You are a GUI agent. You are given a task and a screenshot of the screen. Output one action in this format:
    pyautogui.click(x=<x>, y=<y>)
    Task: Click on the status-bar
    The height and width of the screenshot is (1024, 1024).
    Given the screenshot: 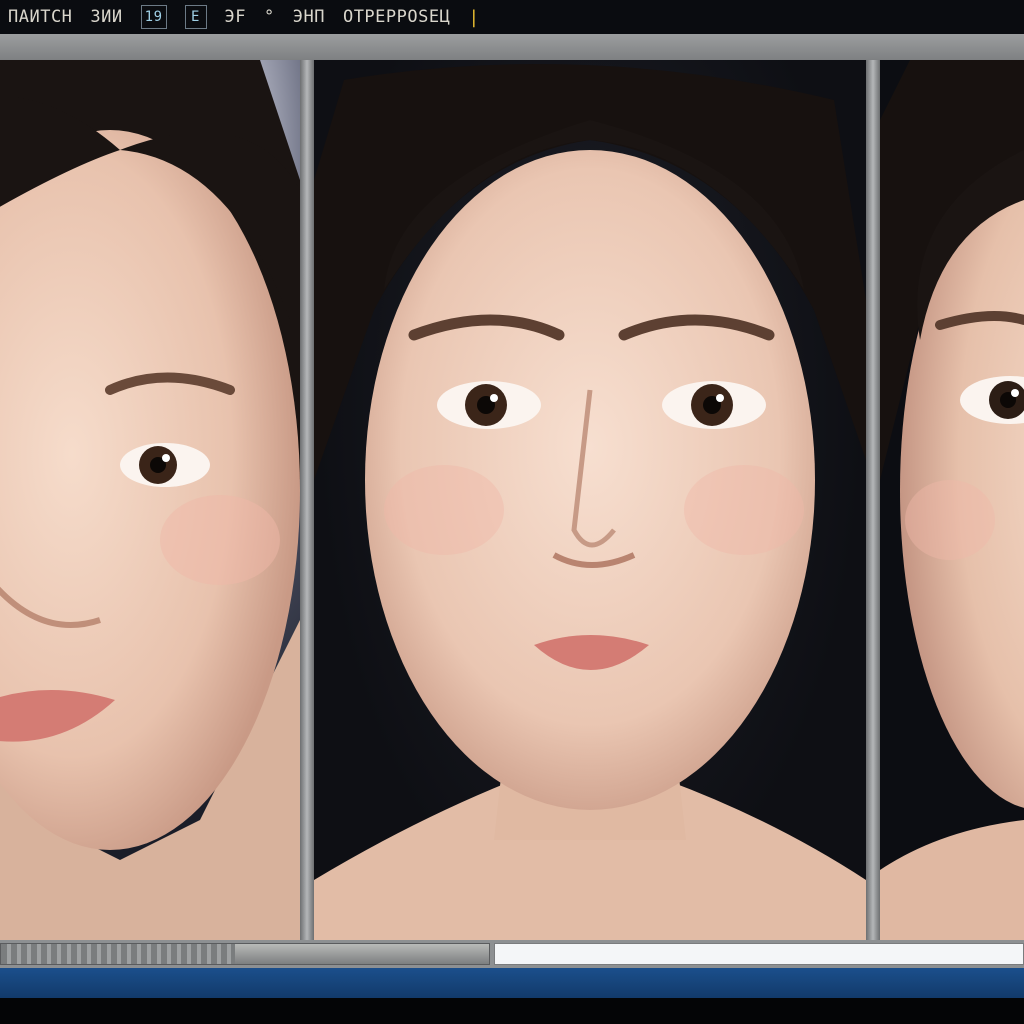 What is the action you would take?
    pyautogui.click(x=512, y=954)
    